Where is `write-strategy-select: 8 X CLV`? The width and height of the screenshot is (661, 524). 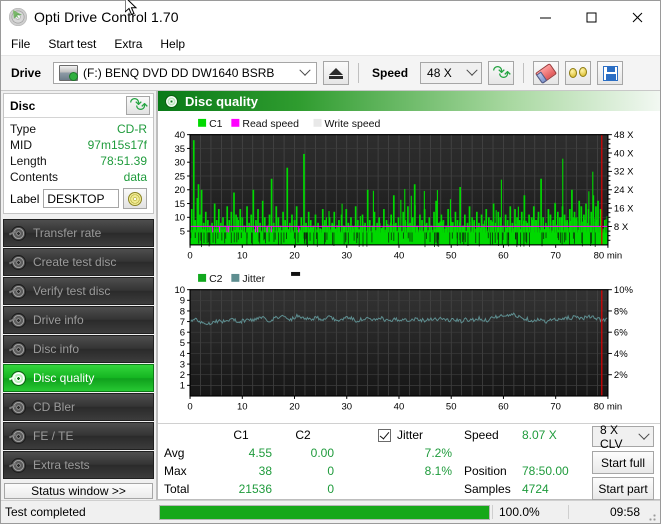
write-strategy-select: 8 X CLV is located at coordinates (623, 437).